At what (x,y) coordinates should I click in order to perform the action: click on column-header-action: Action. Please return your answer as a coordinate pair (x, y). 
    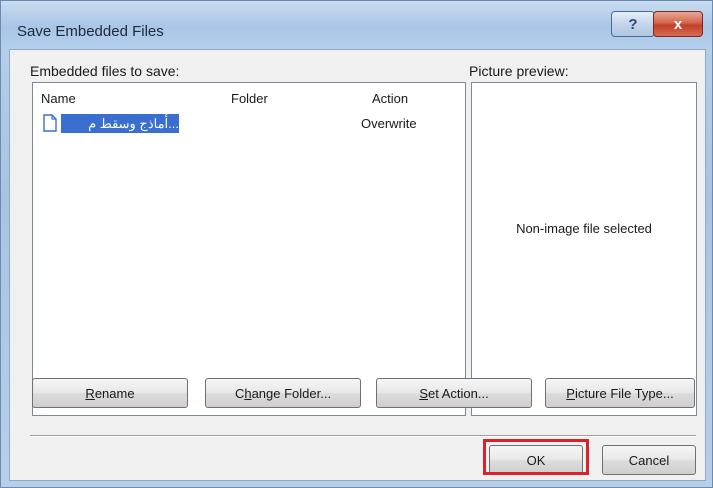
    Looking at the image, I should click on (390, 98).